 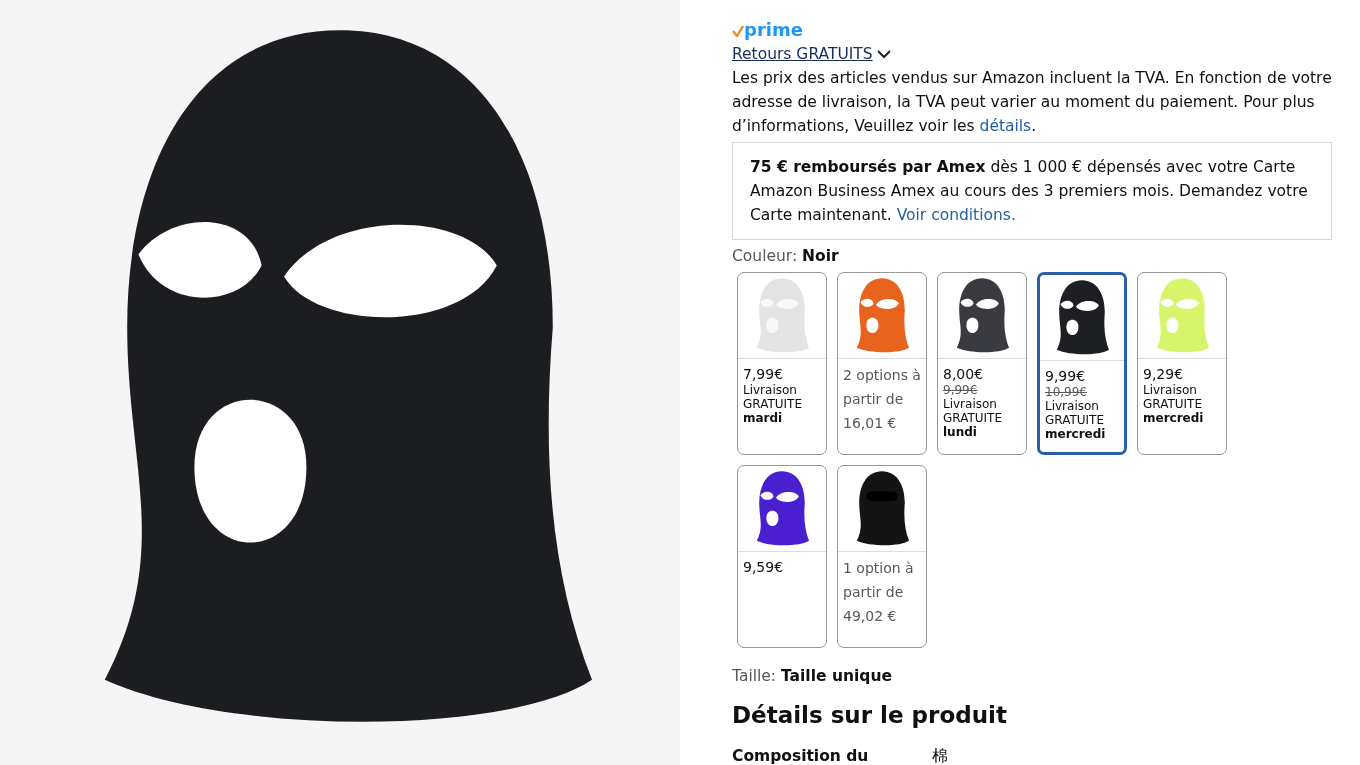 What do you see at coordinates (956, 215) in the screenshot?
I see `conditions-link: Voir conditions.` at bounding box center [956, 215].